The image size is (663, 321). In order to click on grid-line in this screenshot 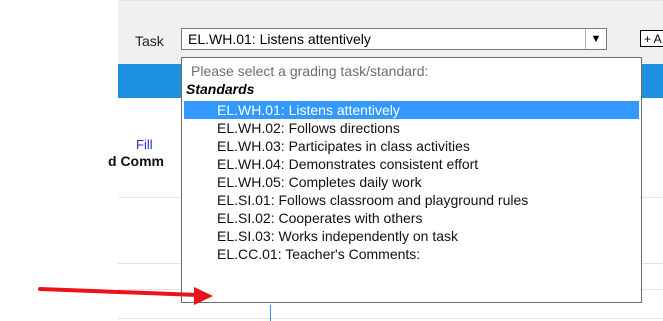, I will do `click(390, 318)`.